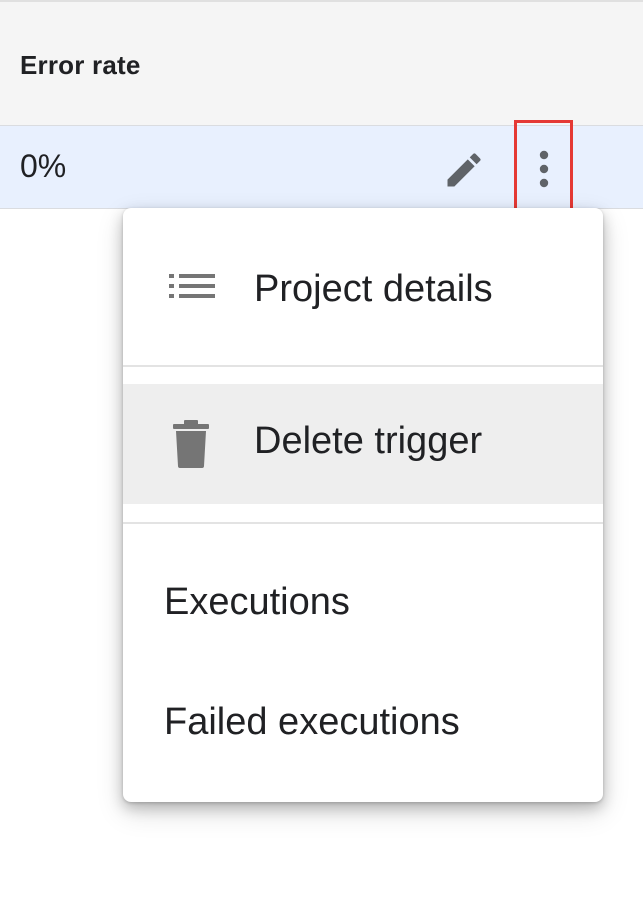  What do you see at coordinates (368, 441) in the screenshot?
I see `menu-item-label: Delete trigger` at bounding box center [368, 441].